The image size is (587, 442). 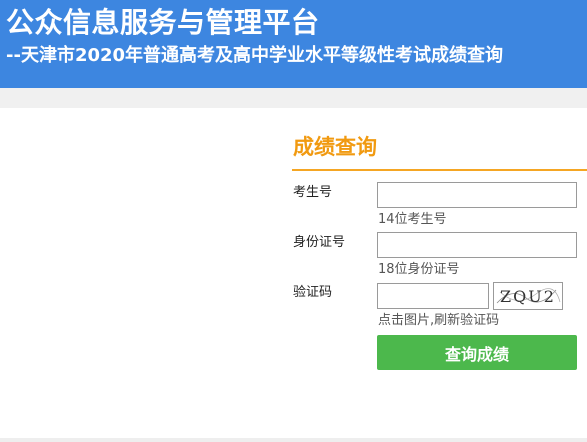 I want to click on id-number-hint: 18位身份证号, so click(x=419, y=269).